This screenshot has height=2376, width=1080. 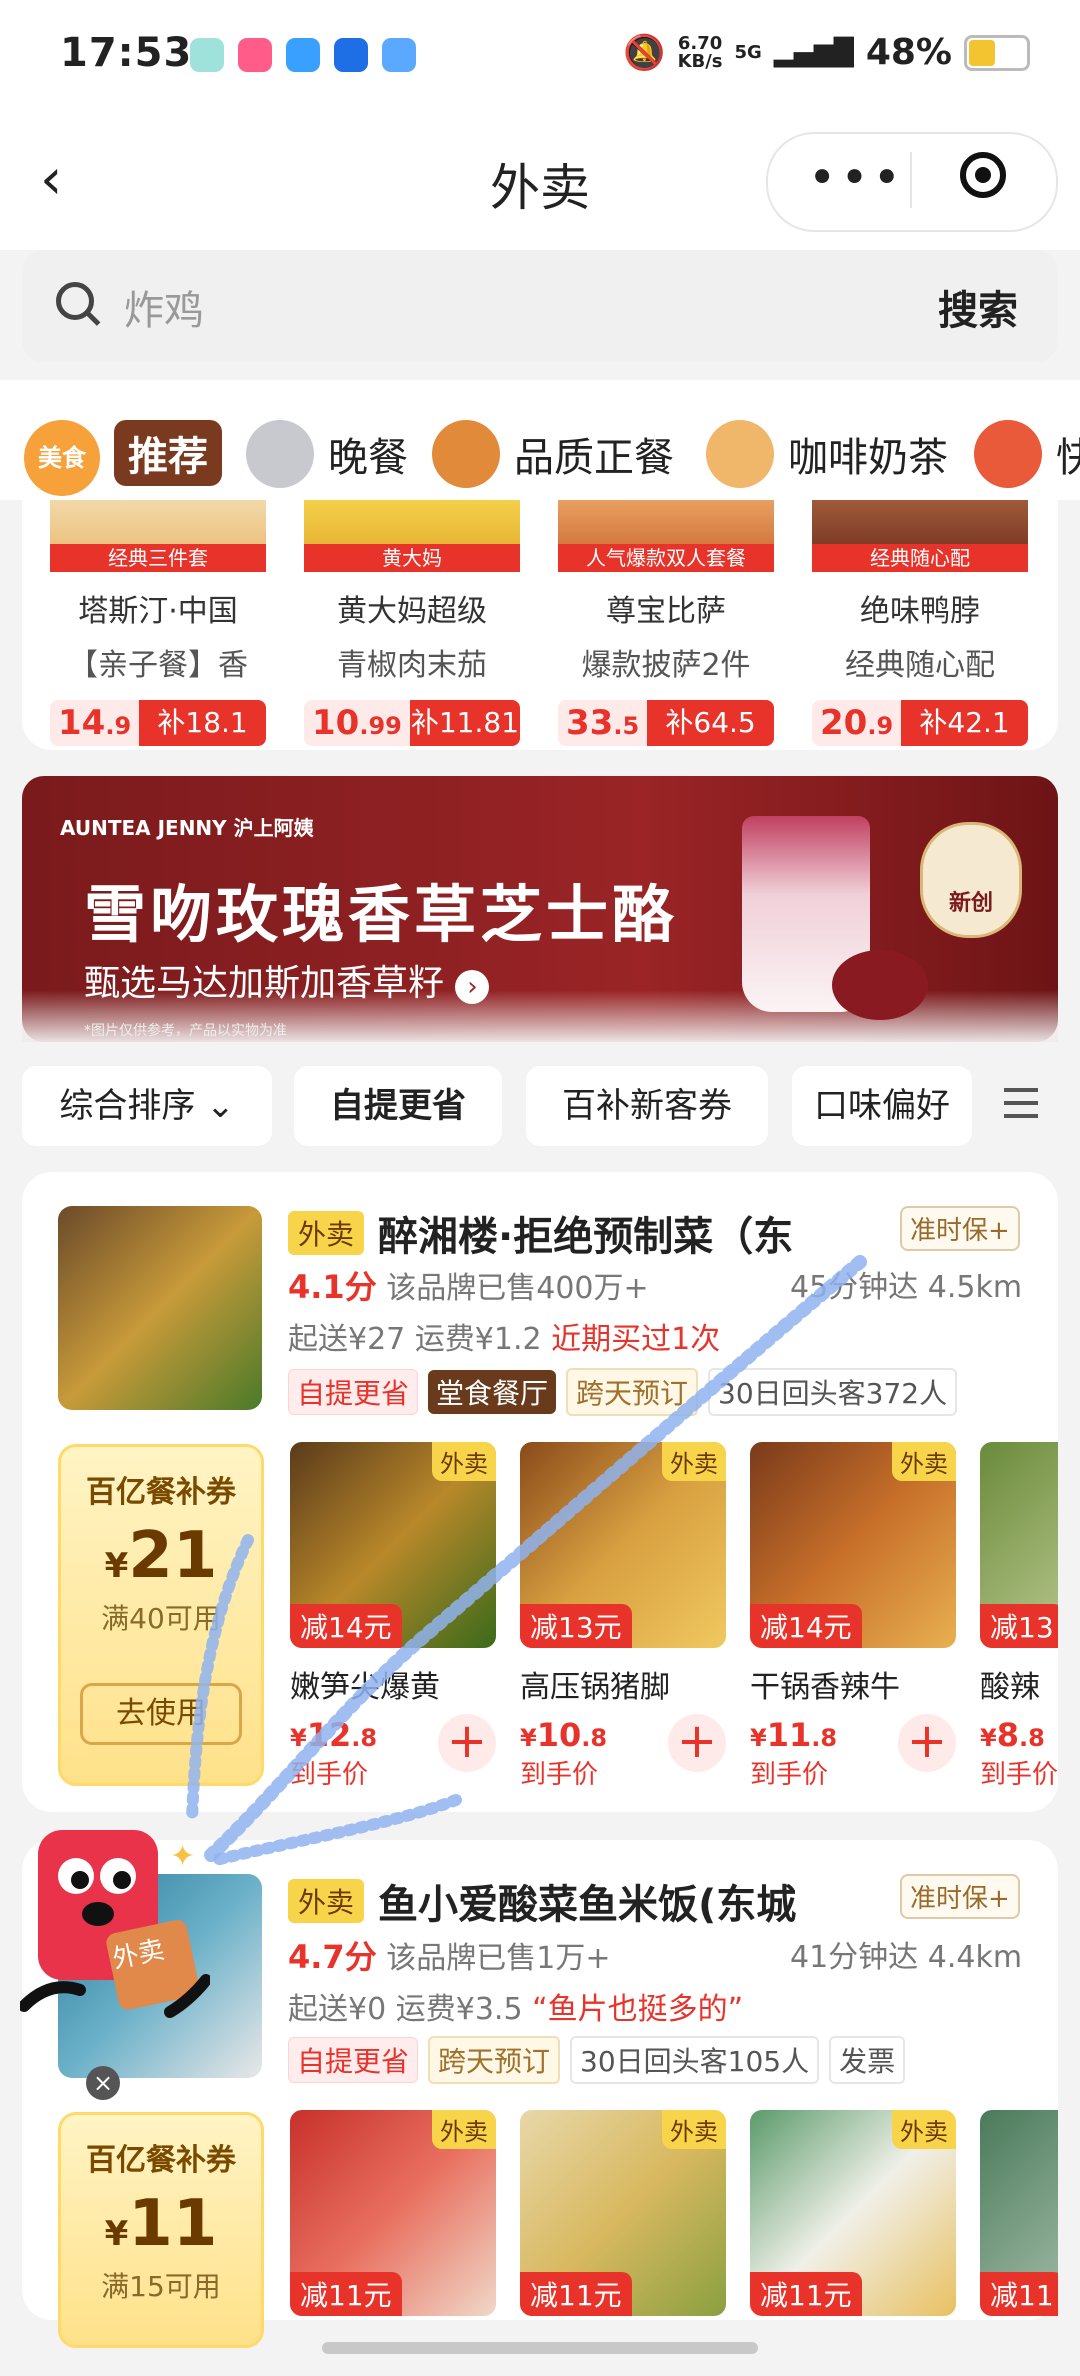 I want to click on more-icon: •••, so click(x=856, y=178).